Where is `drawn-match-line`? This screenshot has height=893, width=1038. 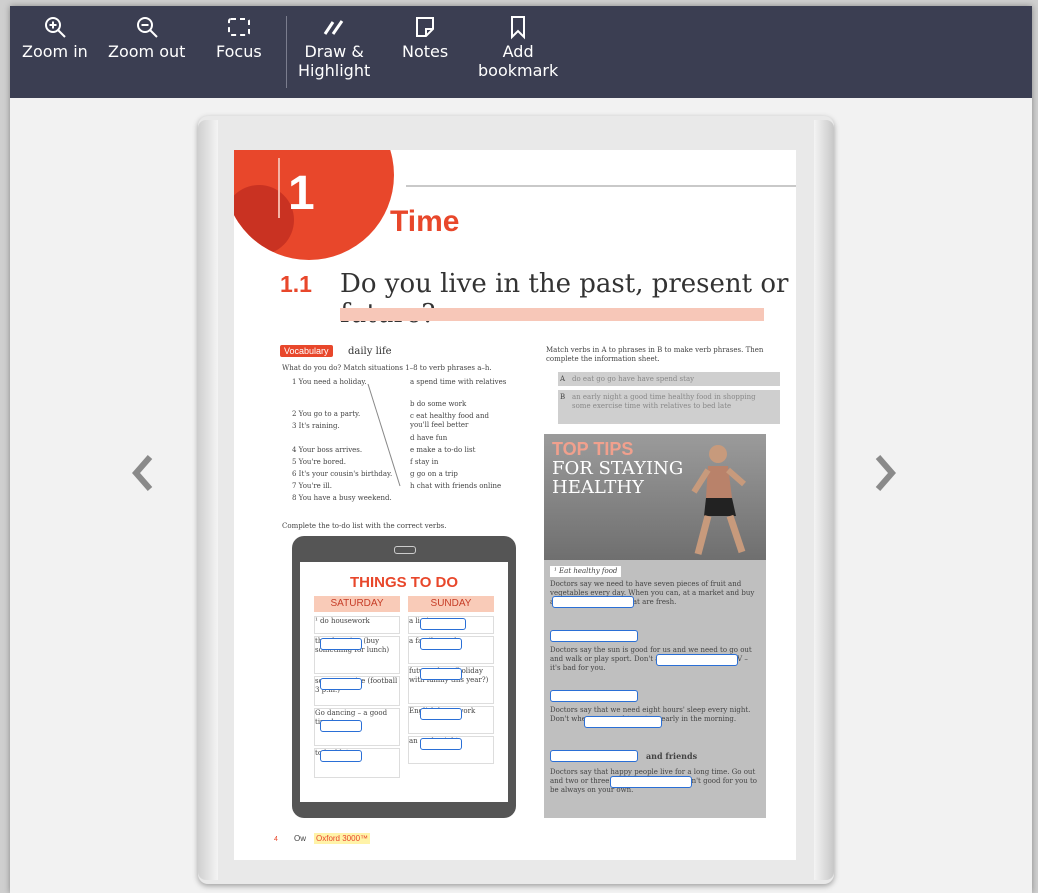 drawn-match-line is located at coordinates (384, 435).